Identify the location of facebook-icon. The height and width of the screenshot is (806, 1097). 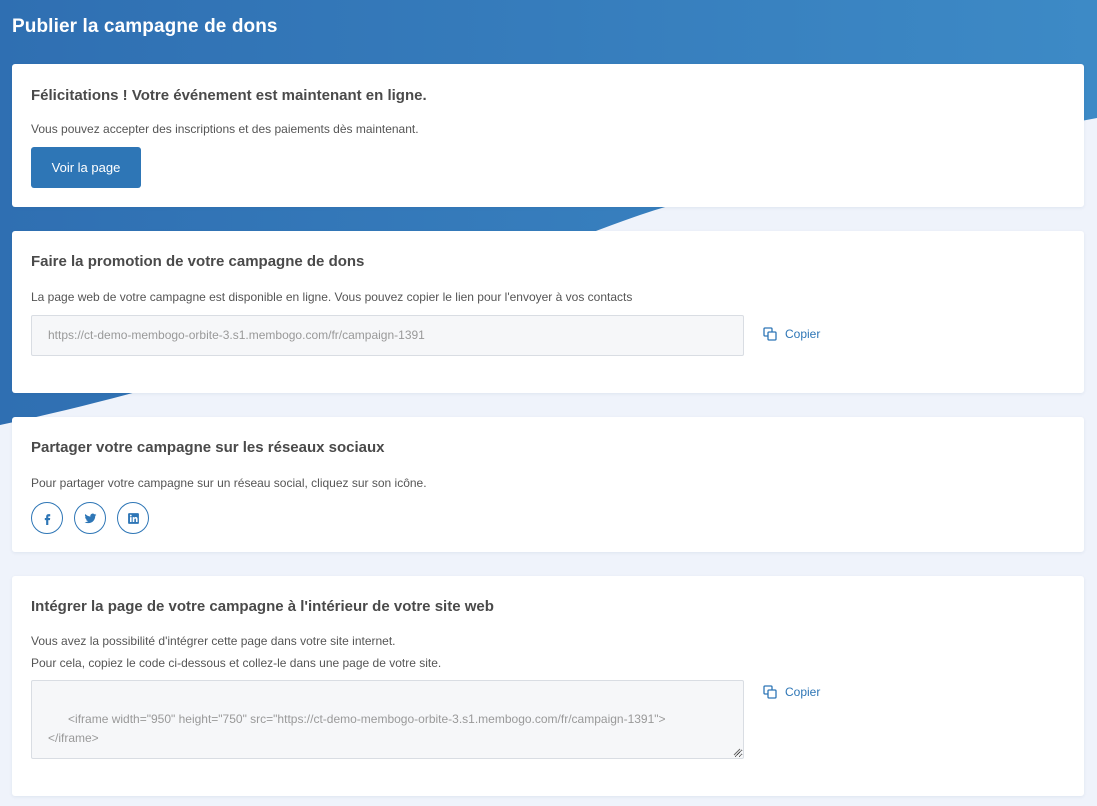
(47, 519).